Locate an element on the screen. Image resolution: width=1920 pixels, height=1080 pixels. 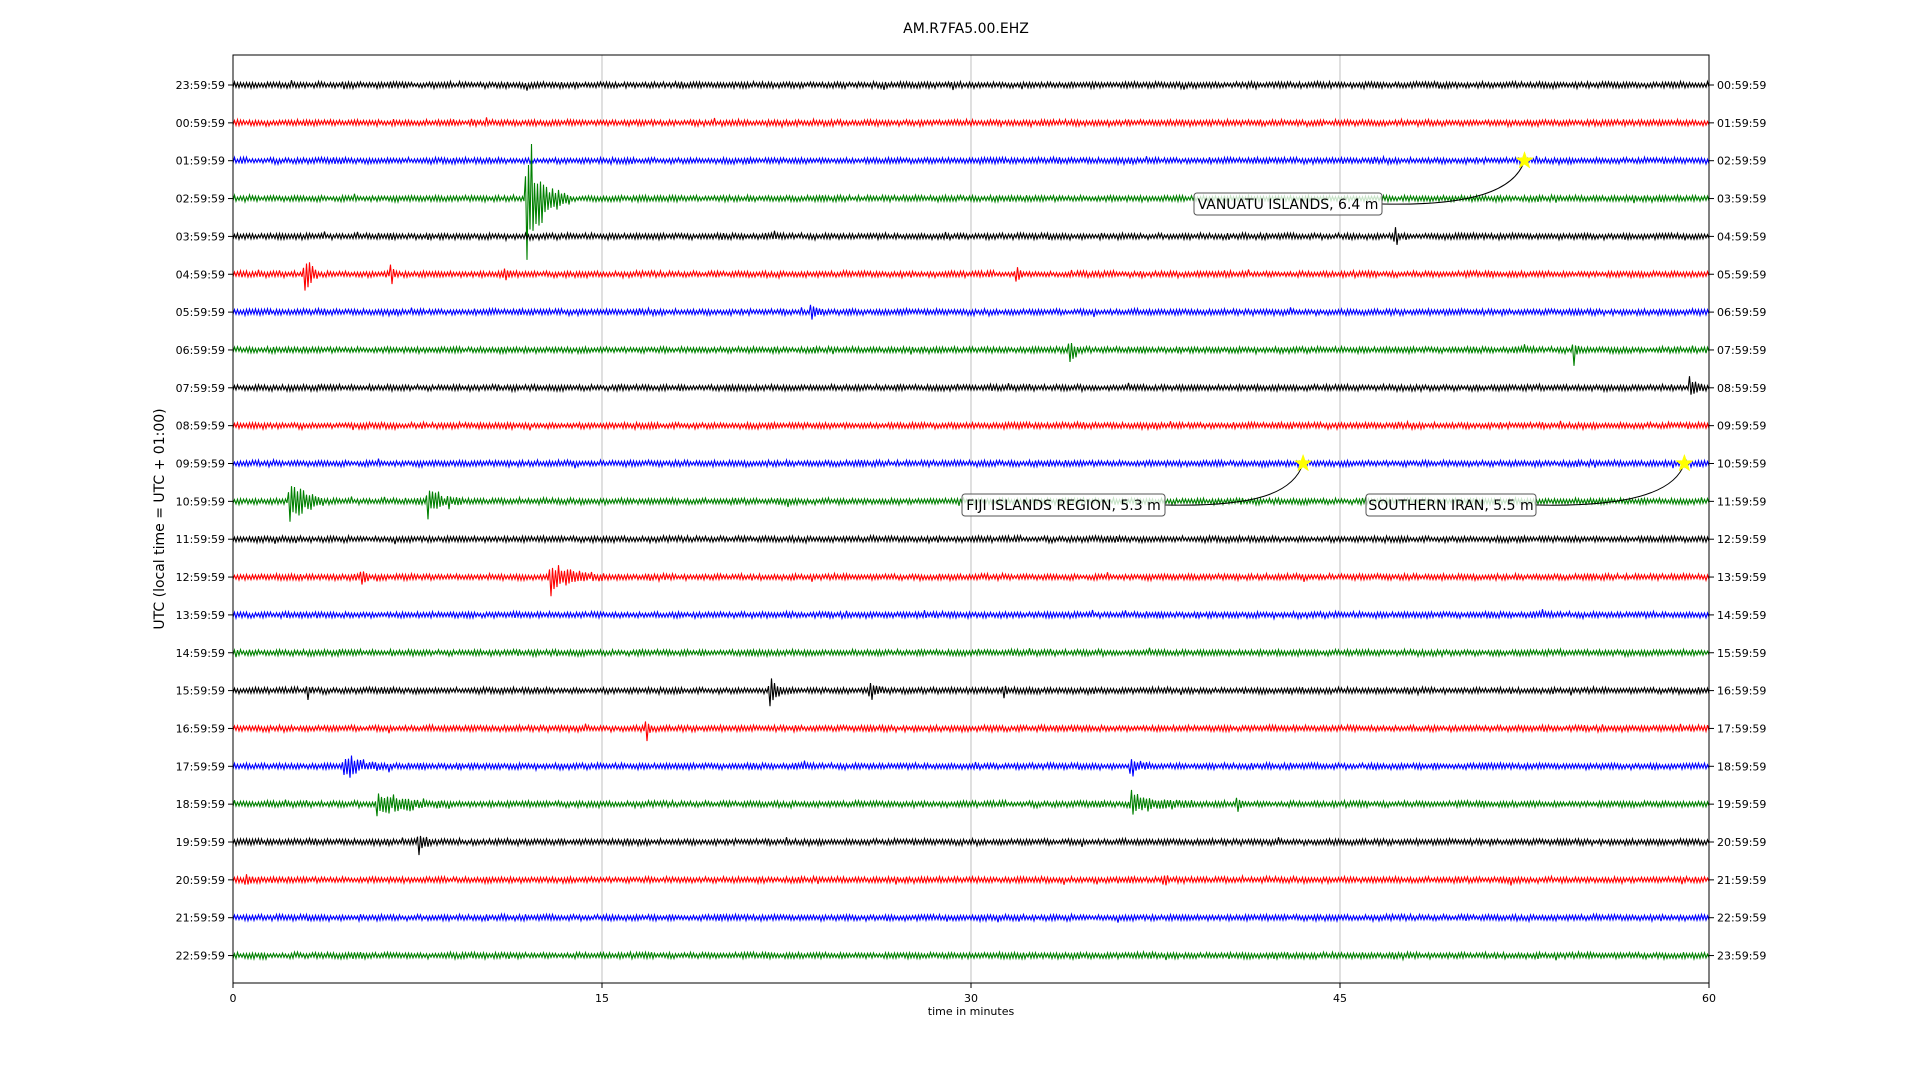
y-tick-label-right: 23:59:59 is located at coordinates (1741, 956).